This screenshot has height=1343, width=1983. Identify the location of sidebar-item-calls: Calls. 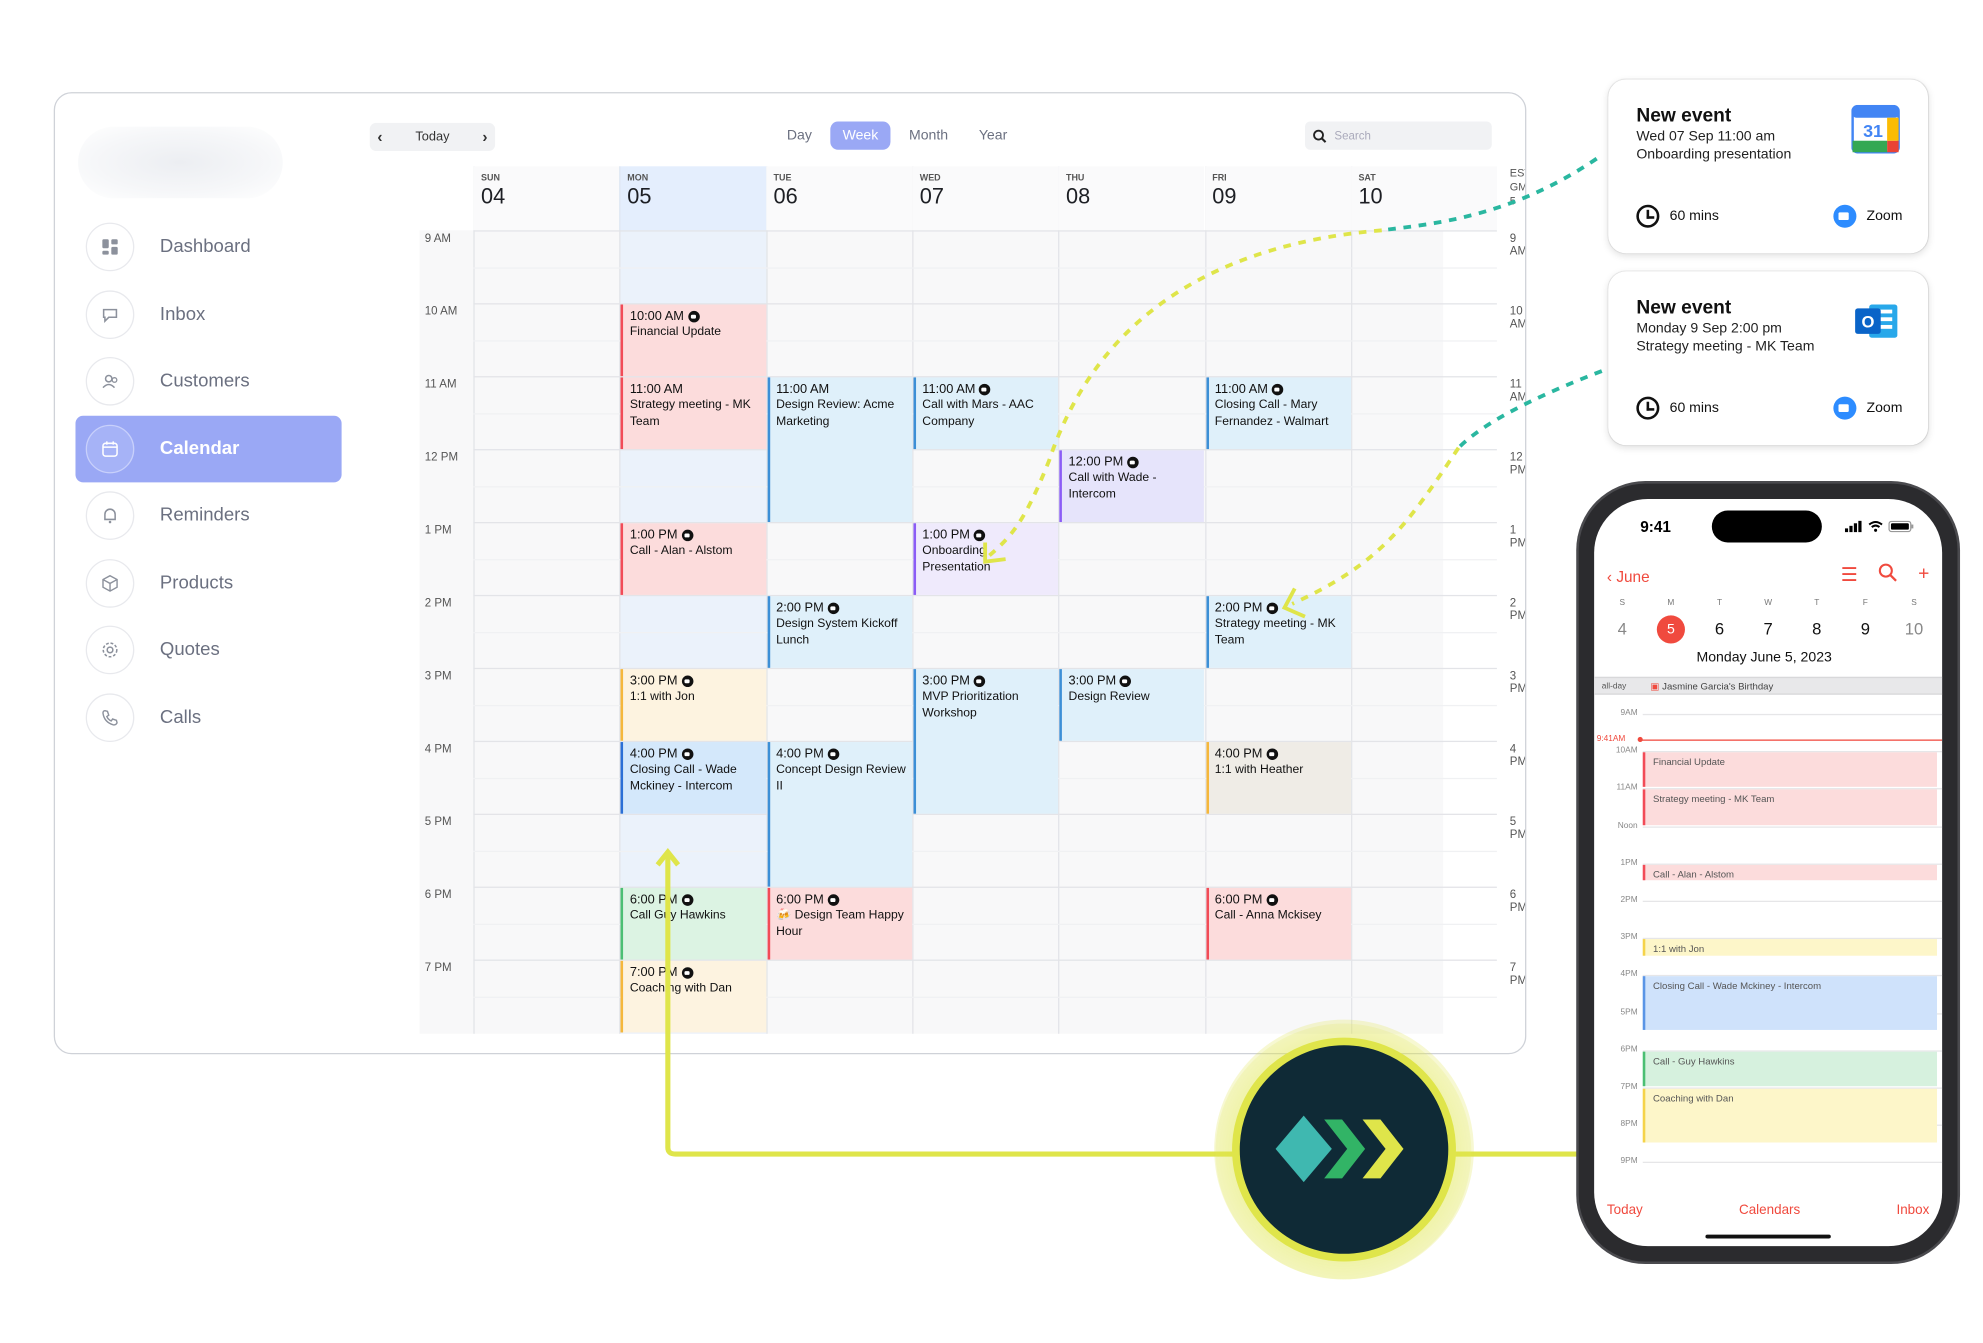
(208, 717).